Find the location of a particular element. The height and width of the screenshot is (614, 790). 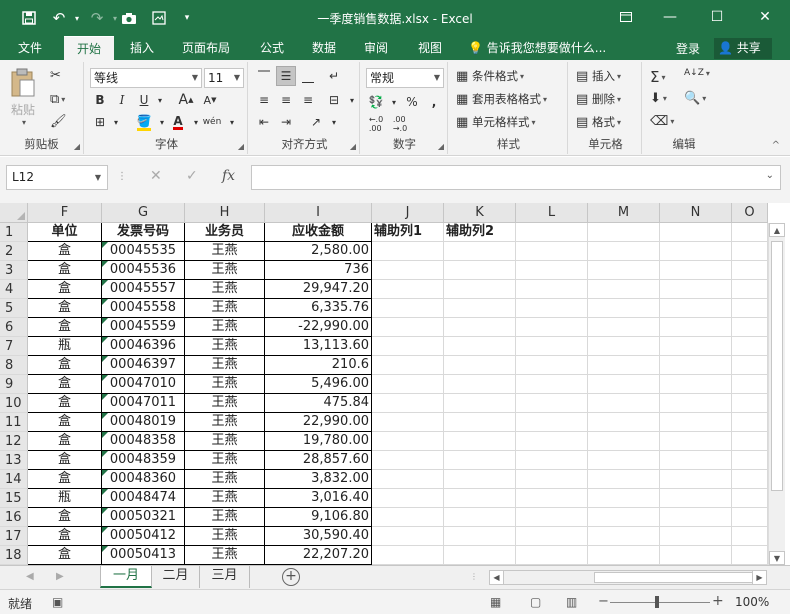

alignment-launcher-icon: ◢ is located at coordinates (353, 146).